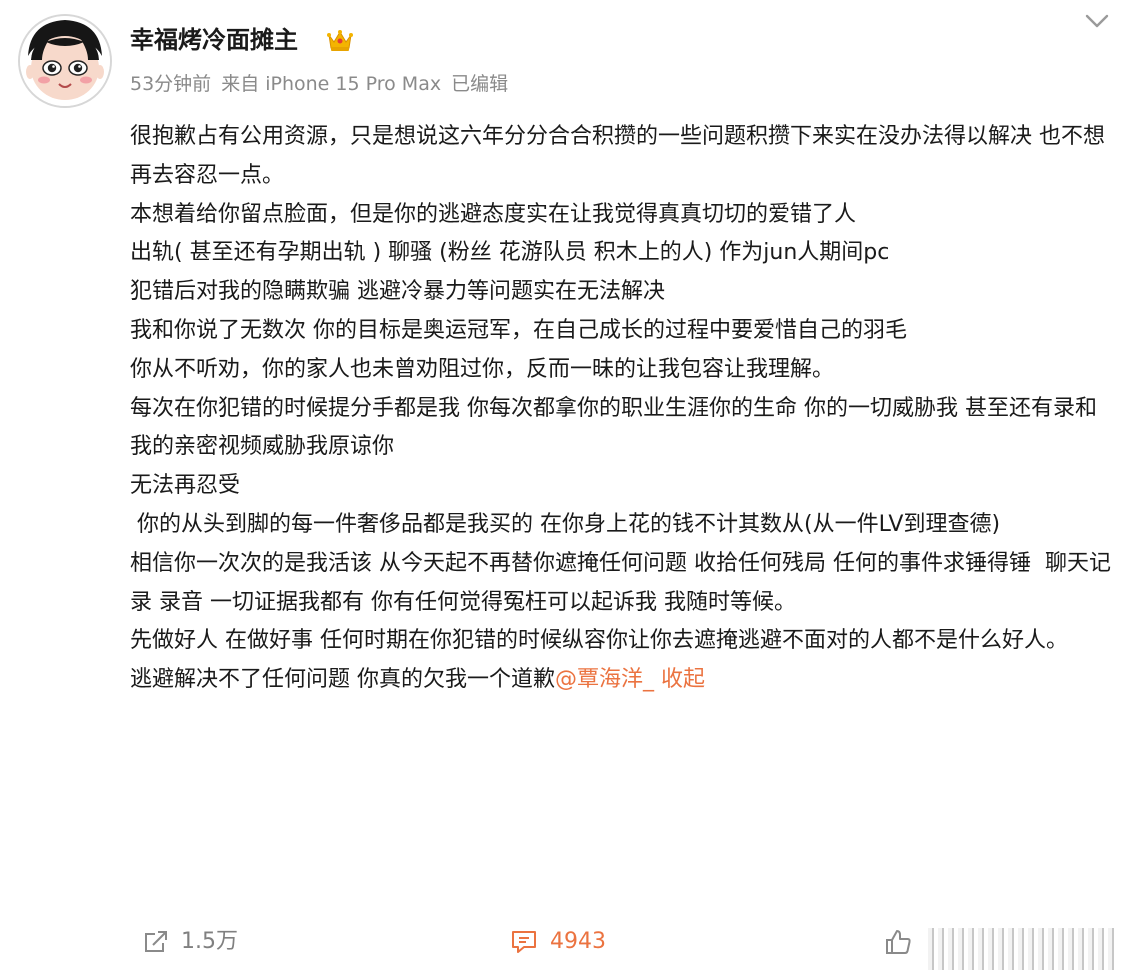 This screenshot has width=1122, height=980. Describe the element at coordinates (170, 84) in the screenshot. I see `post-time: 53分钟前` at that location.